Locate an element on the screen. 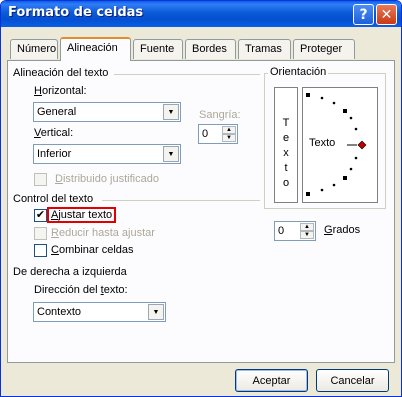  window-title: Formato de celdas is located at coordinates (76, 12).